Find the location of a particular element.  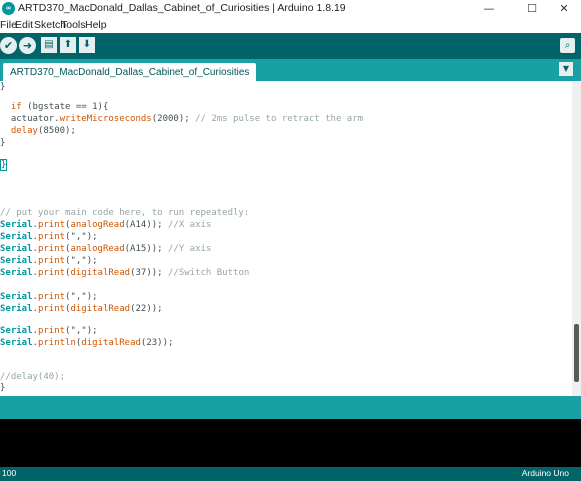

arrow-up-icon: ⬆ is located at coordinates (68, 44).